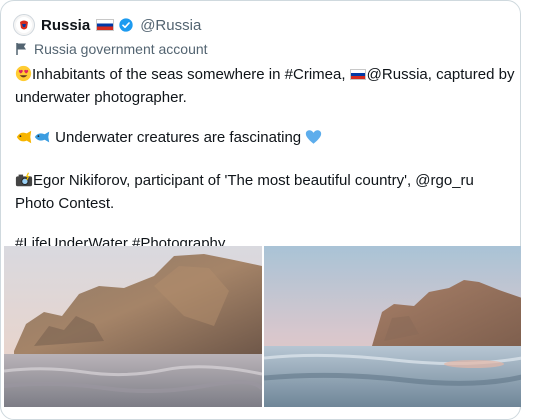 This screenshot has height=420, width=541. What do you see at coordinates (126, 25) in the screenshot?
I see `verified-badge-icon` at bounding box center [126, 25].